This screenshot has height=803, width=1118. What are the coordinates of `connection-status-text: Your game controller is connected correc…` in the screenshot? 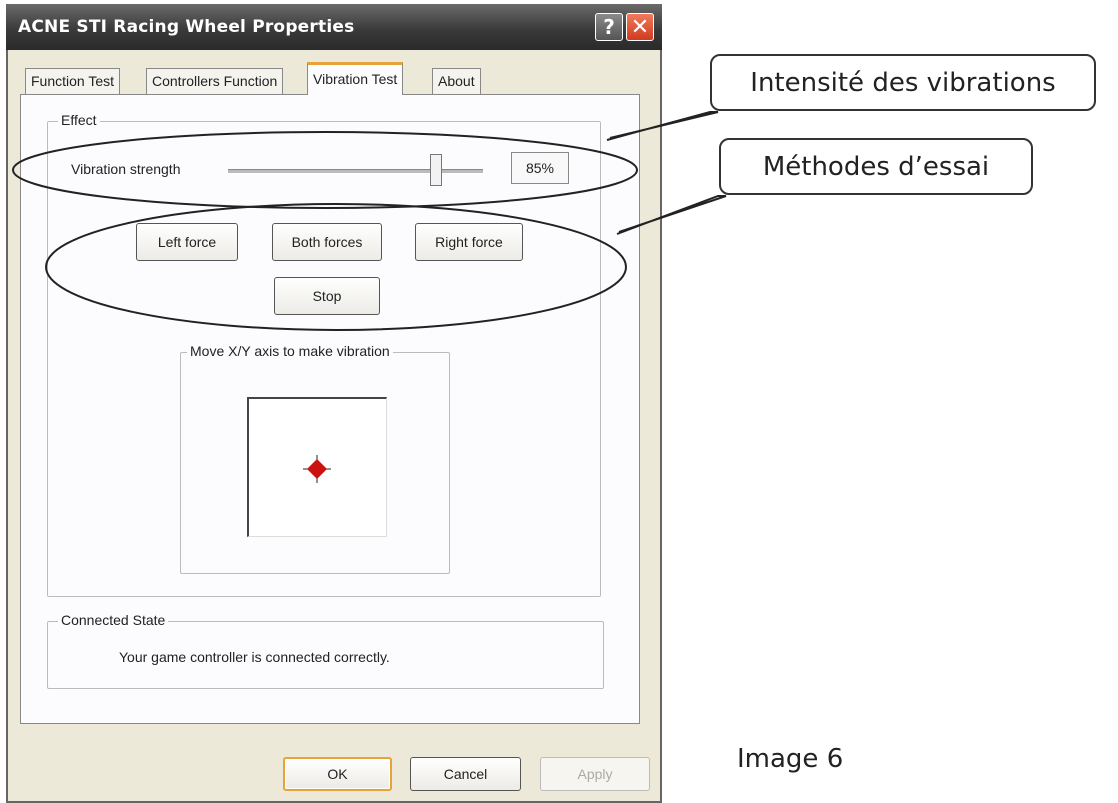 It's located at (254, 657).